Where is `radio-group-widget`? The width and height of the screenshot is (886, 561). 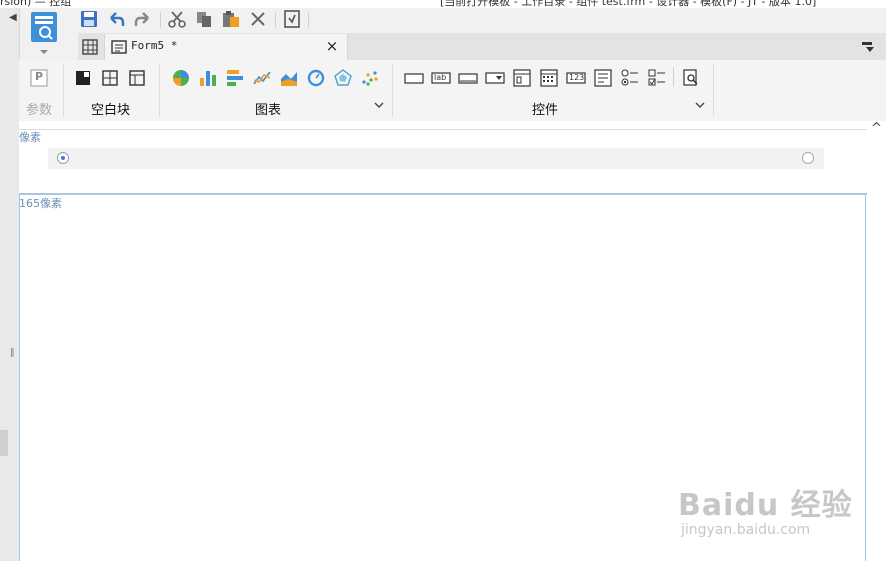
radio-group-widget is located at coordinates (436, 158).